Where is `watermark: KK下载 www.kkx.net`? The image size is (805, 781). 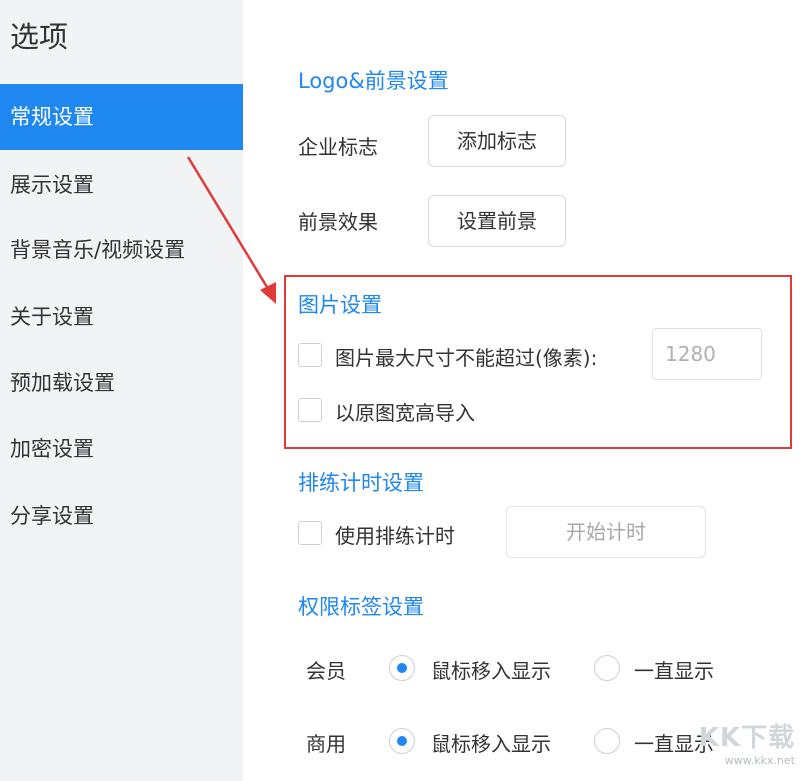 watermark: KK下载 www.kkx.net is located at coordinates (745, 746).